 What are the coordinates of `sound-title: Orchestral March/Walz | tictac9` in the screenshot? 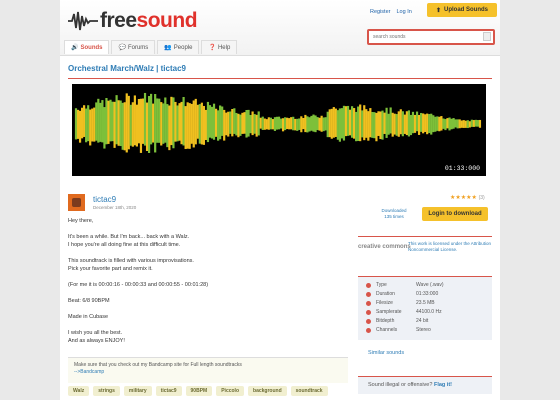 It's located at (127, 68).